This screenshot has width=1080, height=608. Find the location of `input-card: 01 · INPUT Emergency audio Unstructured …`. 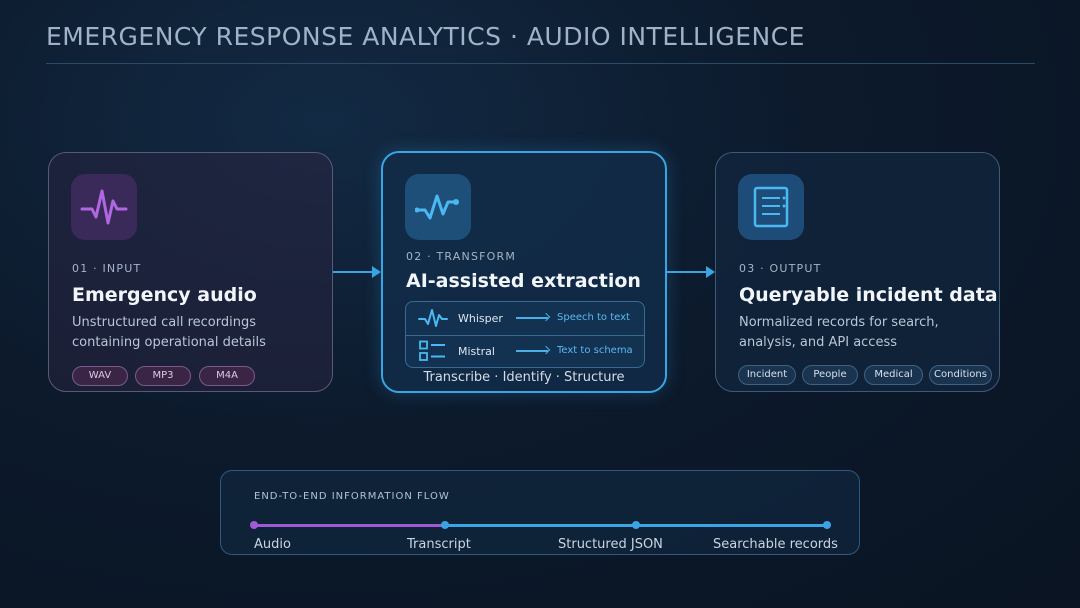

input-card: 01 · INPUT Emergency audio Unstructured … is located at coordinates (190, 272).